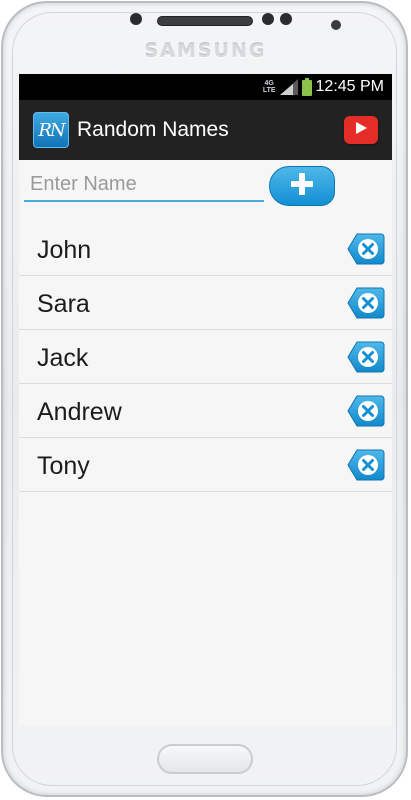  What do you see at coordinates (205, 303) in the screenshot?
I see `list-item: Sara` at bounding box center [205, 303].